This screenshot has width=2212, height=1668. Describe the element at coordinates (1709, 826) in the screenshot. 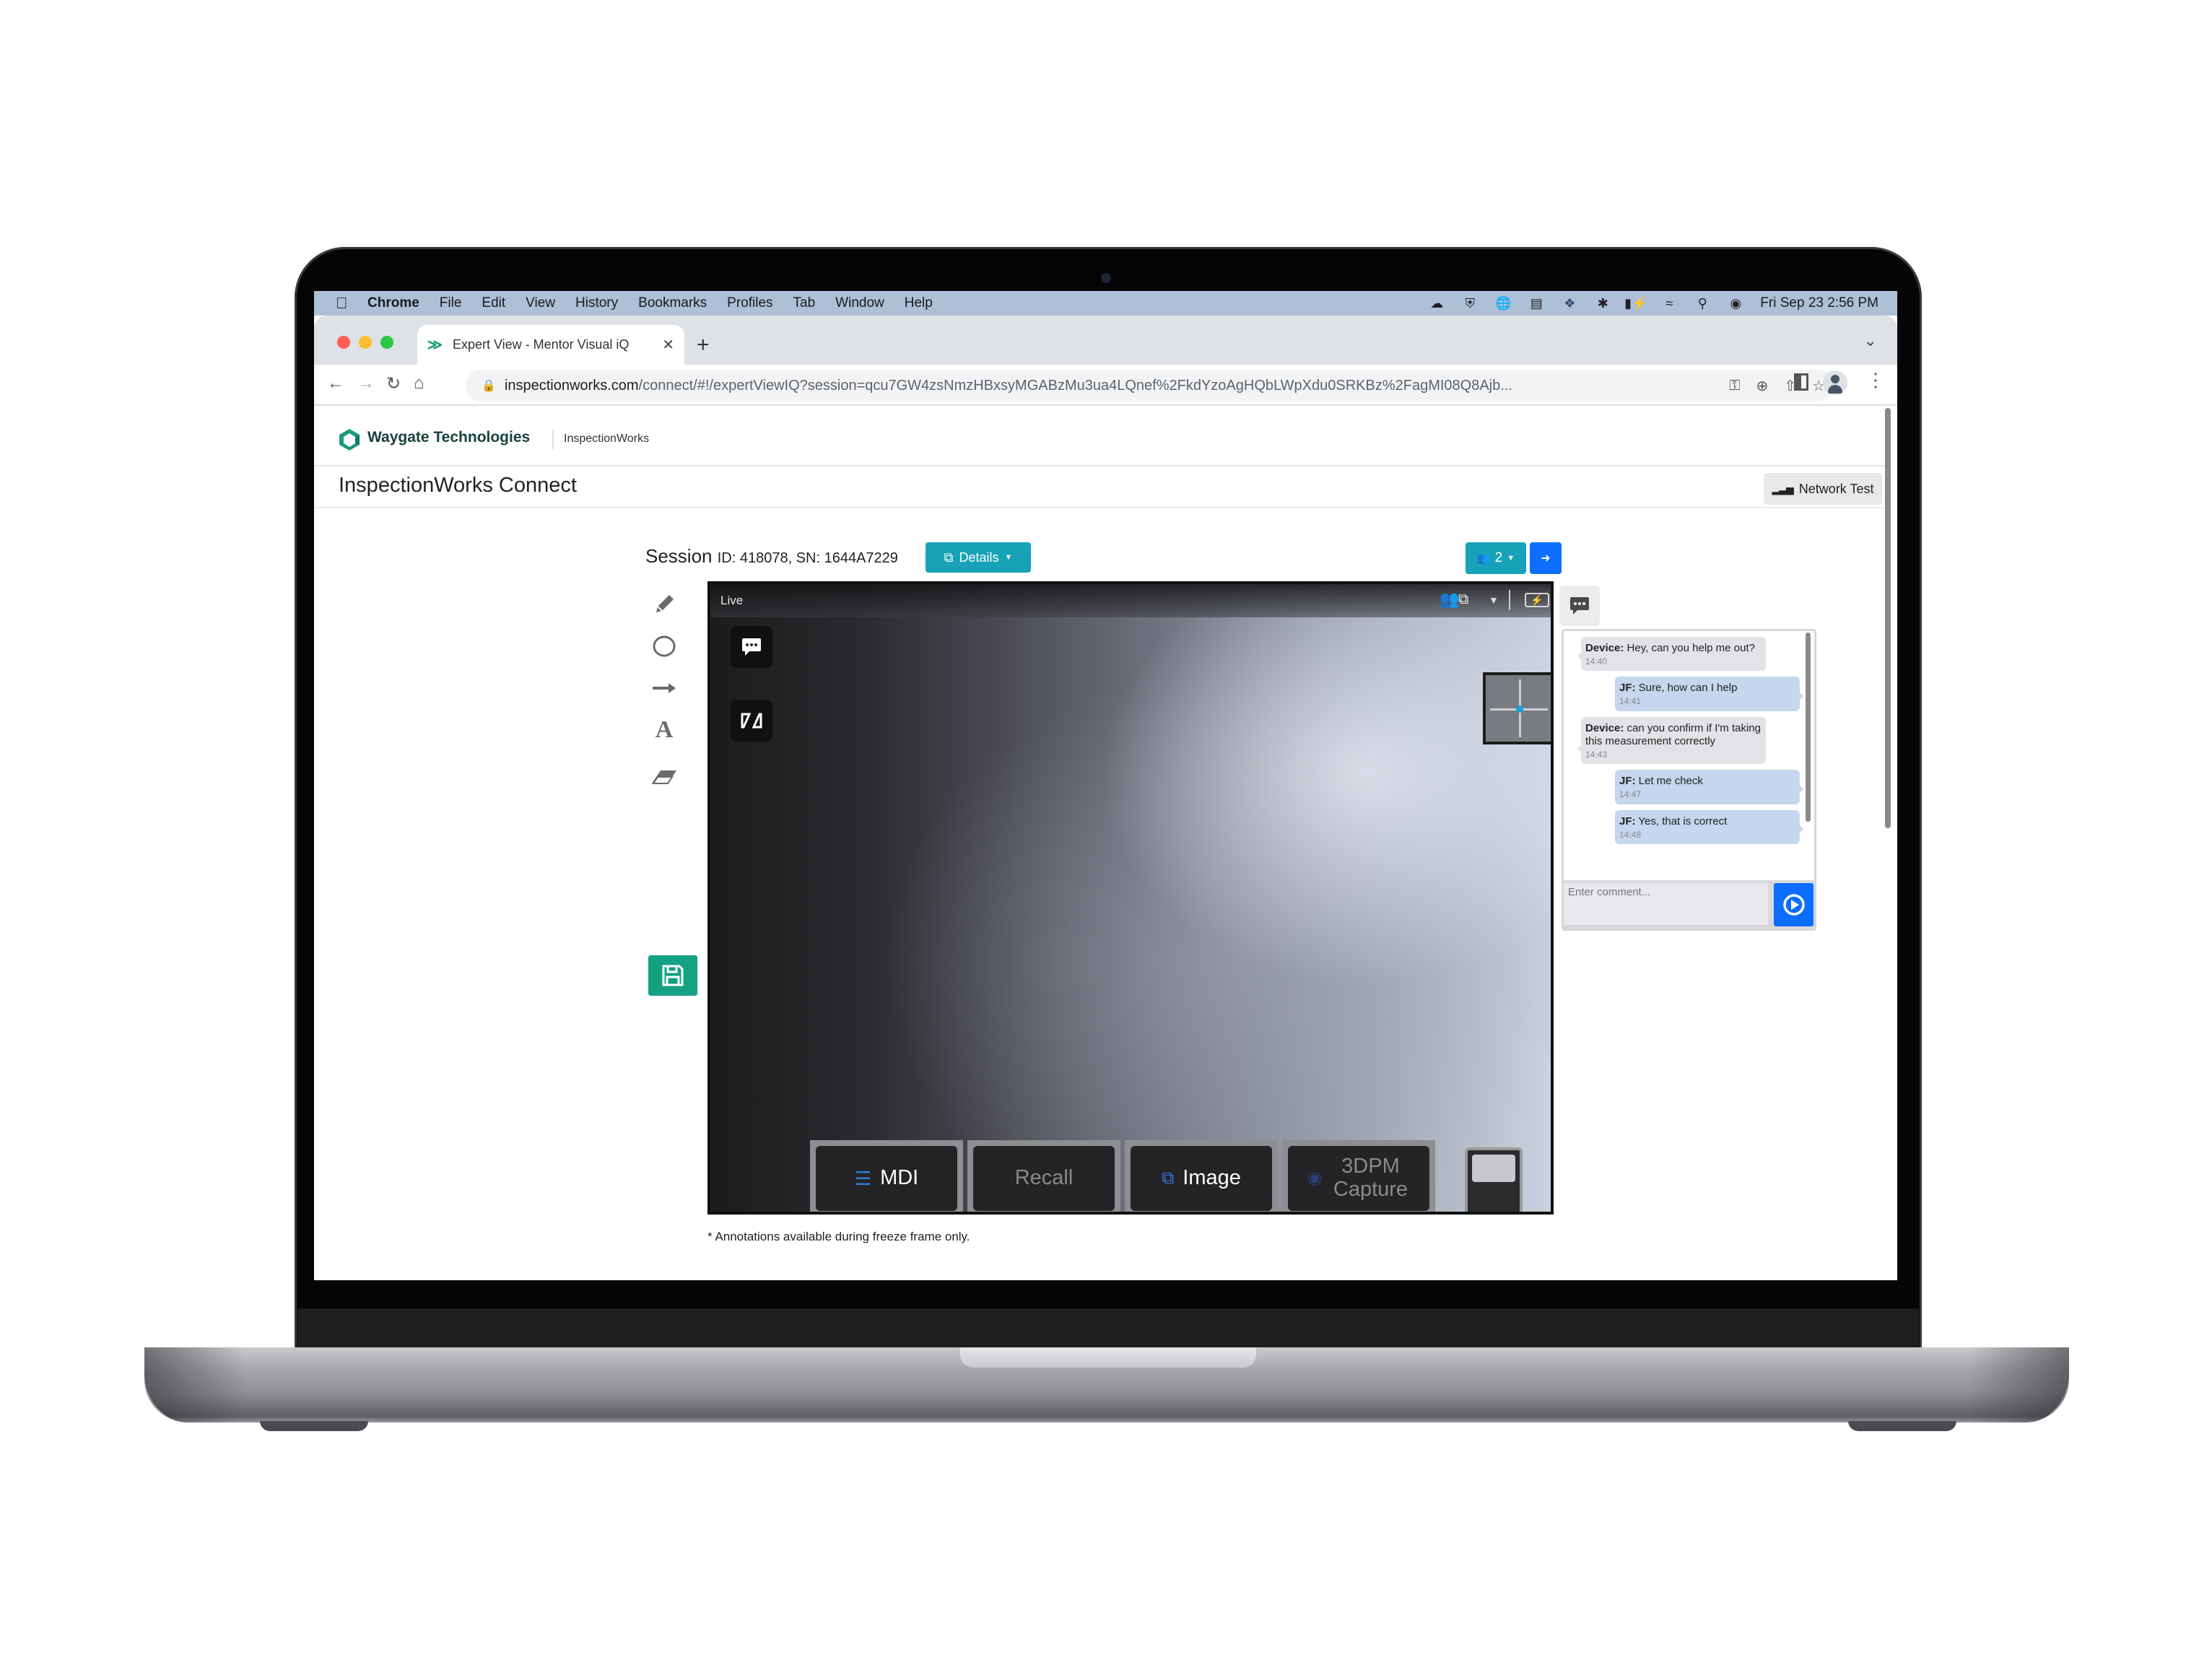

I see `chat-message: JF: Yes, that is correct 14:48` at that location.